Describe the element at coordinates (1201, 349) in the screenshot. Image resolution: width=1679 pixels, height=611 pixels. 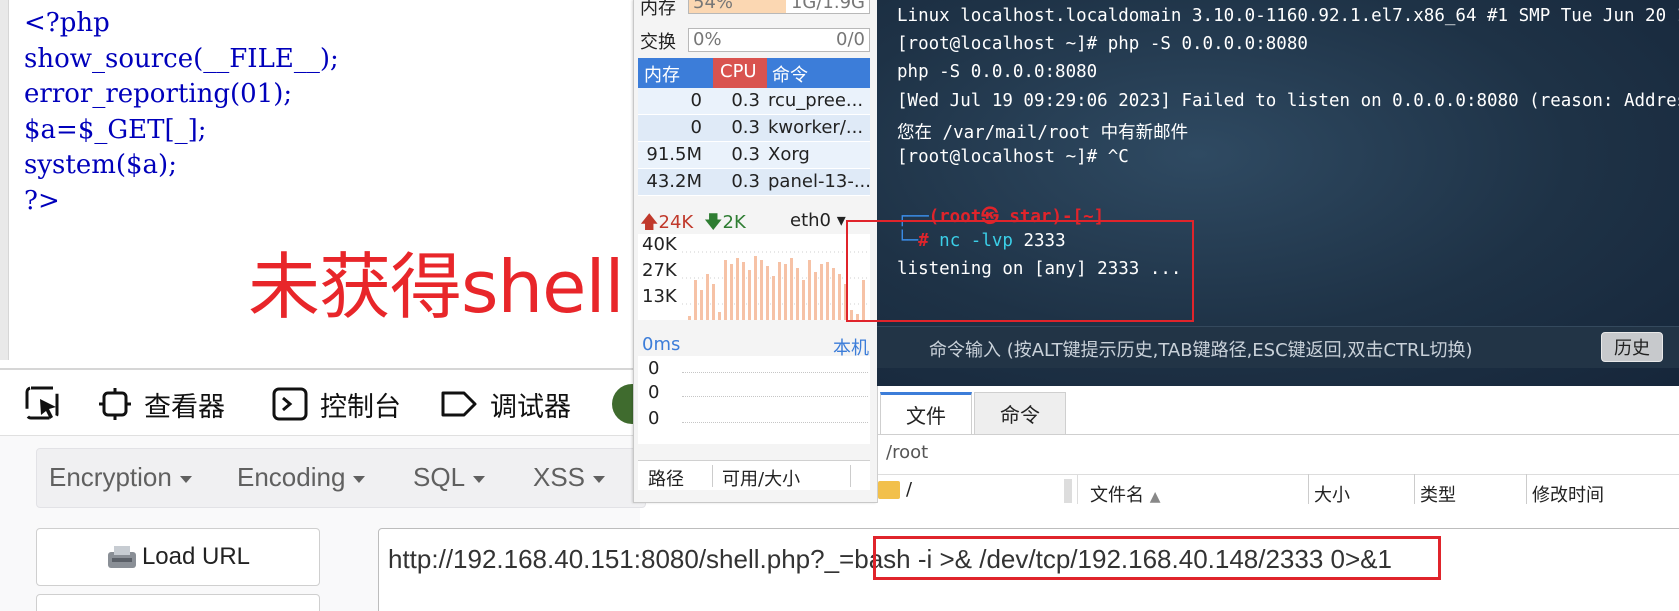
I see `command-input: 命令输入 (按ALT键提示历史,TAB键路径,ESC键返回,双击CTRL切换)` at that location.